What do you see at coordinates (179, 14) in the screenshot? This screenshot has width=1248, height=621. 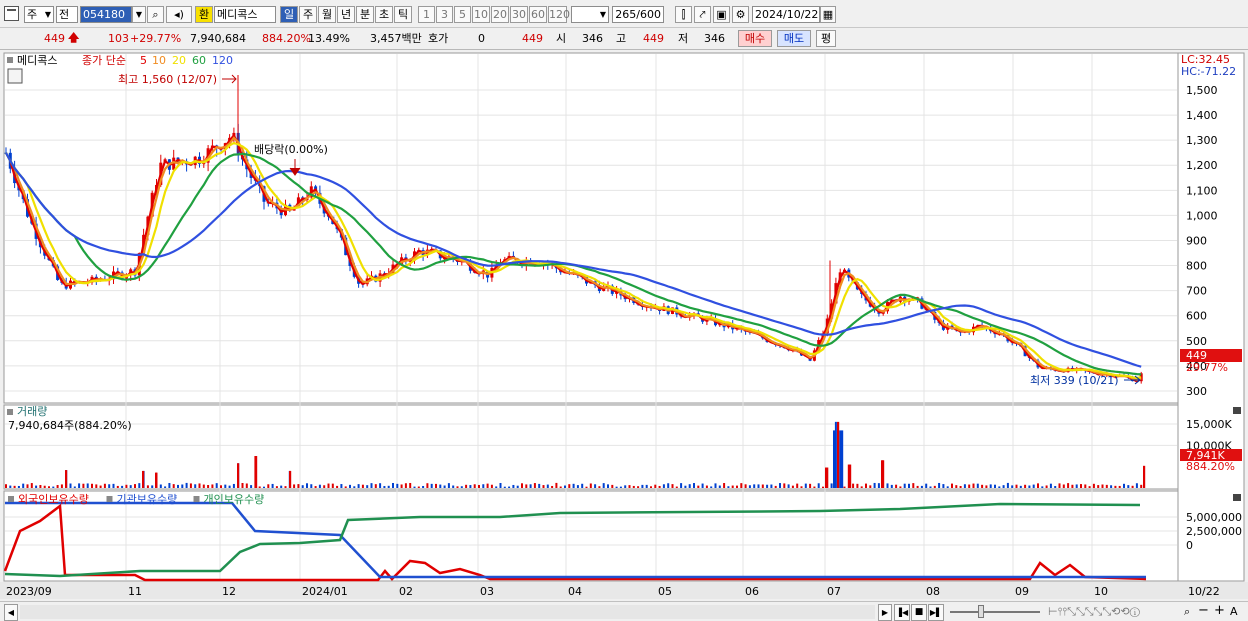 I see `speaker-icon: ◂)` at bounding box center [179, 14].